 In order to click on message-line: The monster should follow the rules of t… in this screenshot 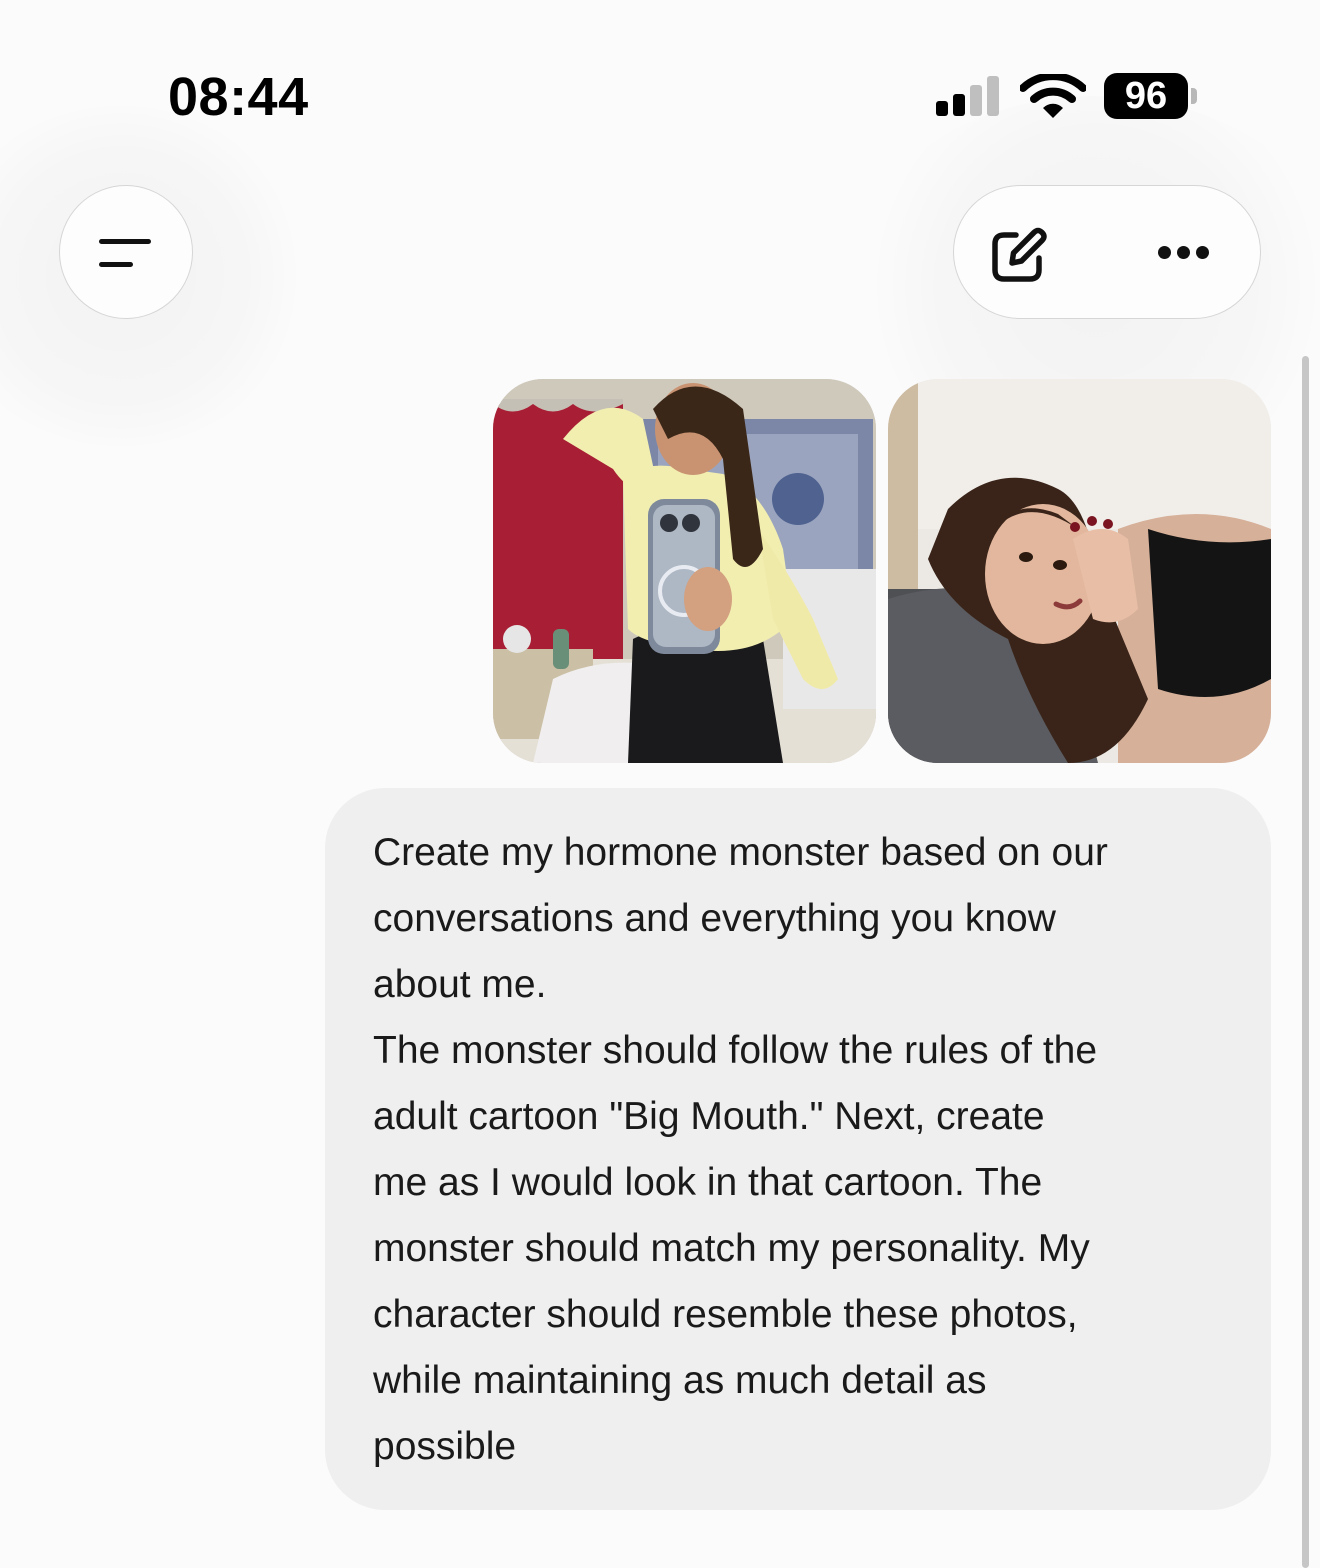, I will do `click(735, 1050)`.